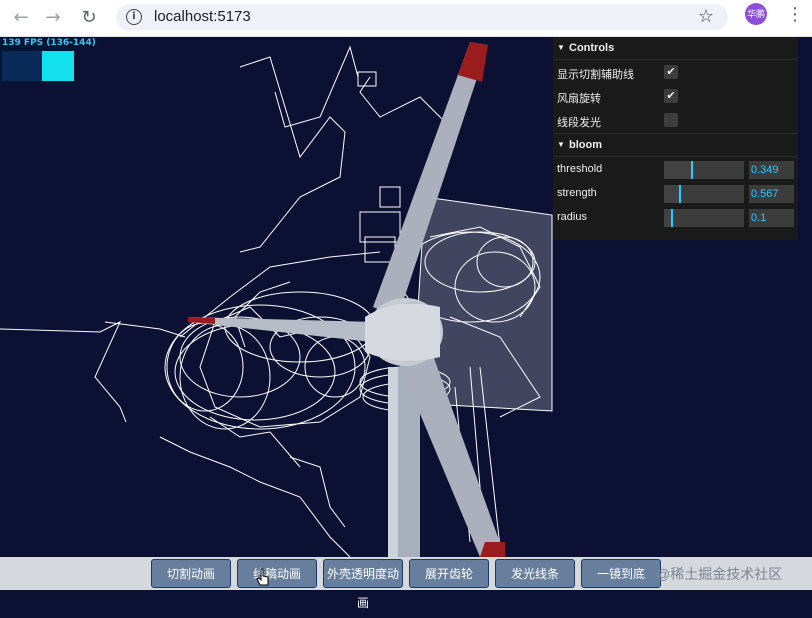 This screenshot has height=618, width=812. I want to click on slider-label: threshold, so click(580, 169).